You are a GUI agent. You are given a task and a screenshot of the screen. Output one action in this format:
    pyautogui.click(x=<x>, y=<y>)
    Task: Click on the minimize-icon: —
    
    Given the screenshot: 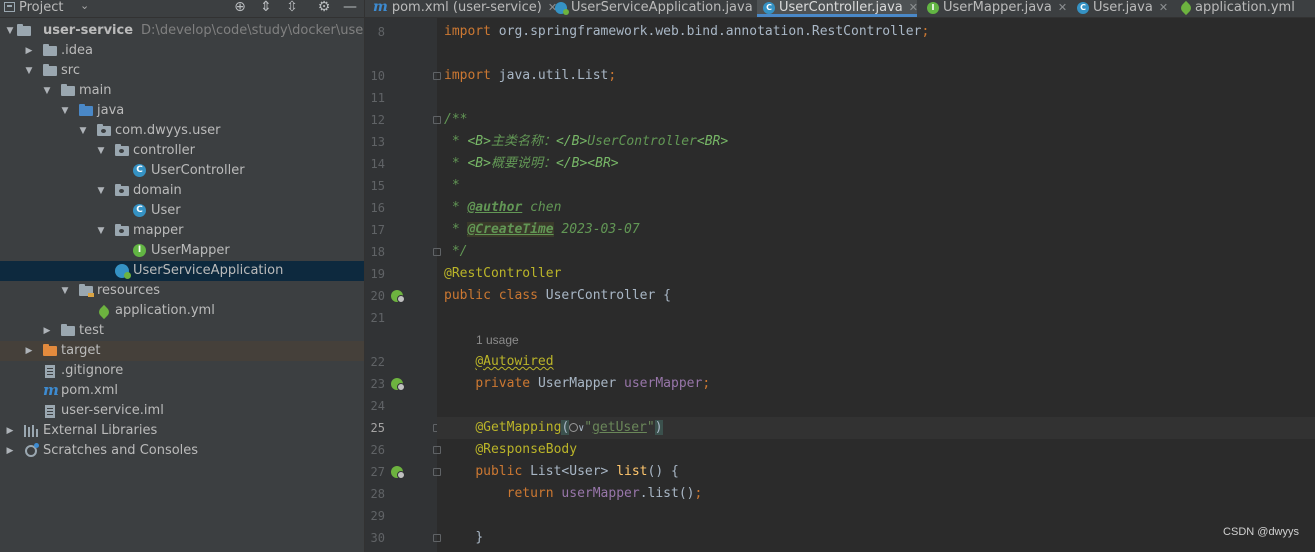 What is the action you would take?
    pyautogui.click(x=350, y=7)
    